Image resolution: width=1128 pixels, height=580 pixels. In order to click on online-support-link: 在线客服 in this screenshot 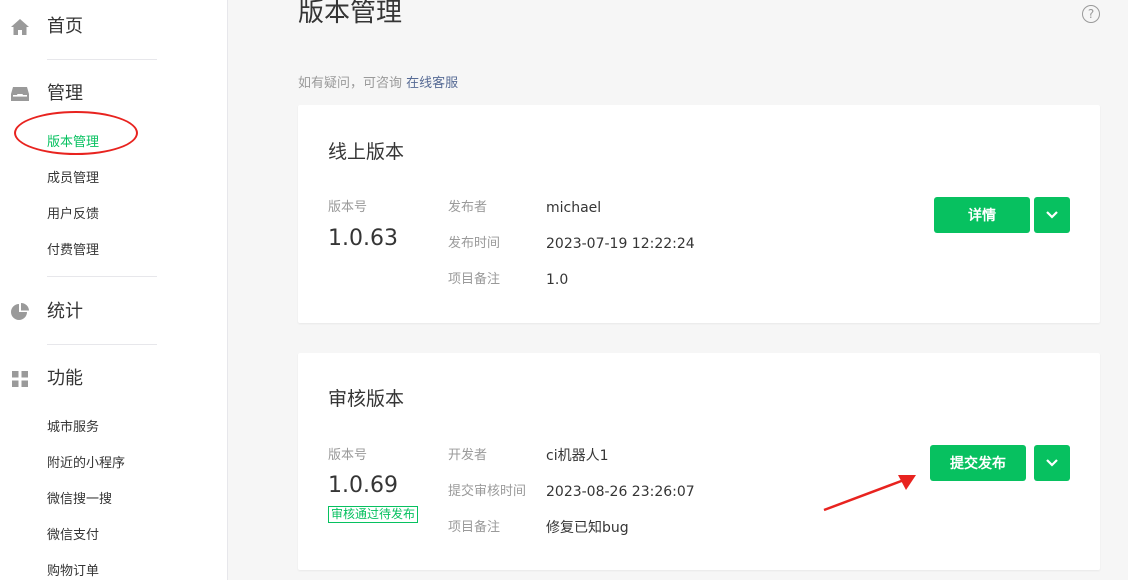, I will do `click(432, 83)`.